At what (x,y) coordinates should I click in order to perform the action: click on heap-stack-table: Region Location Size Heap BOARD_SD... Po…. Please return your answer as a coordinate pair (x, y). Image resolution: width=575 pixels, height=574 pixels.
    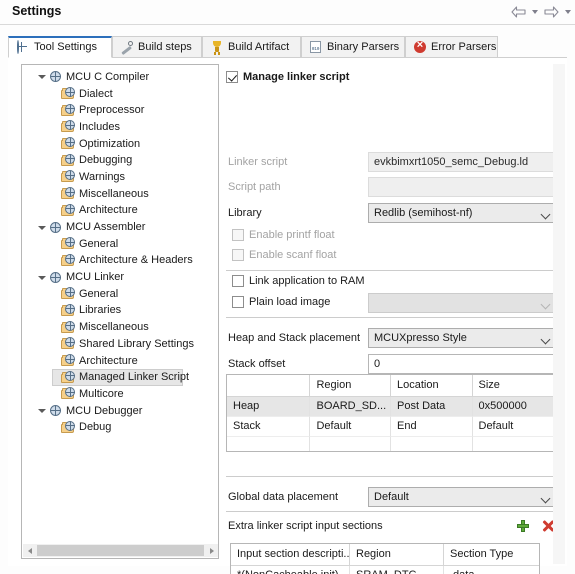
    Looking at the image, I should click on (391, 413).